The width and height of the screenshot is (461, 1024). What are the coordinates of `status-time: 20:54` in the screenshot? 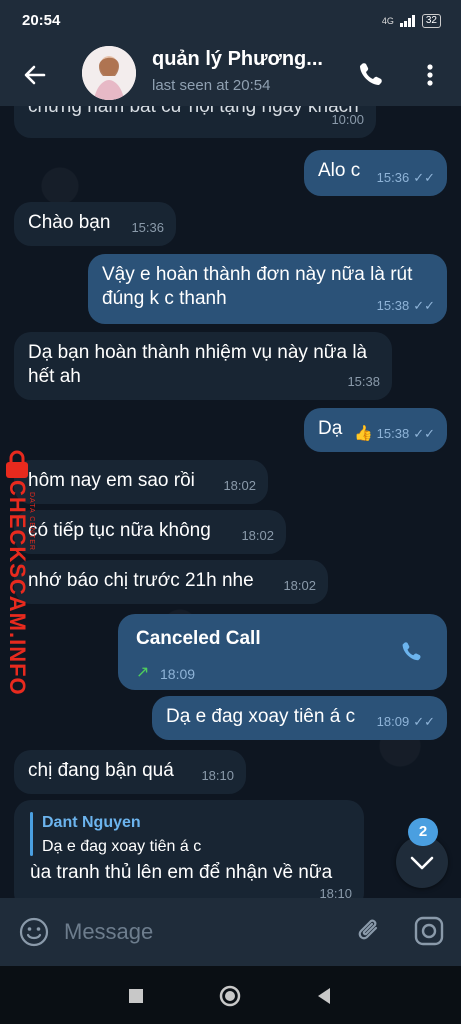 It's located at (41, 20).